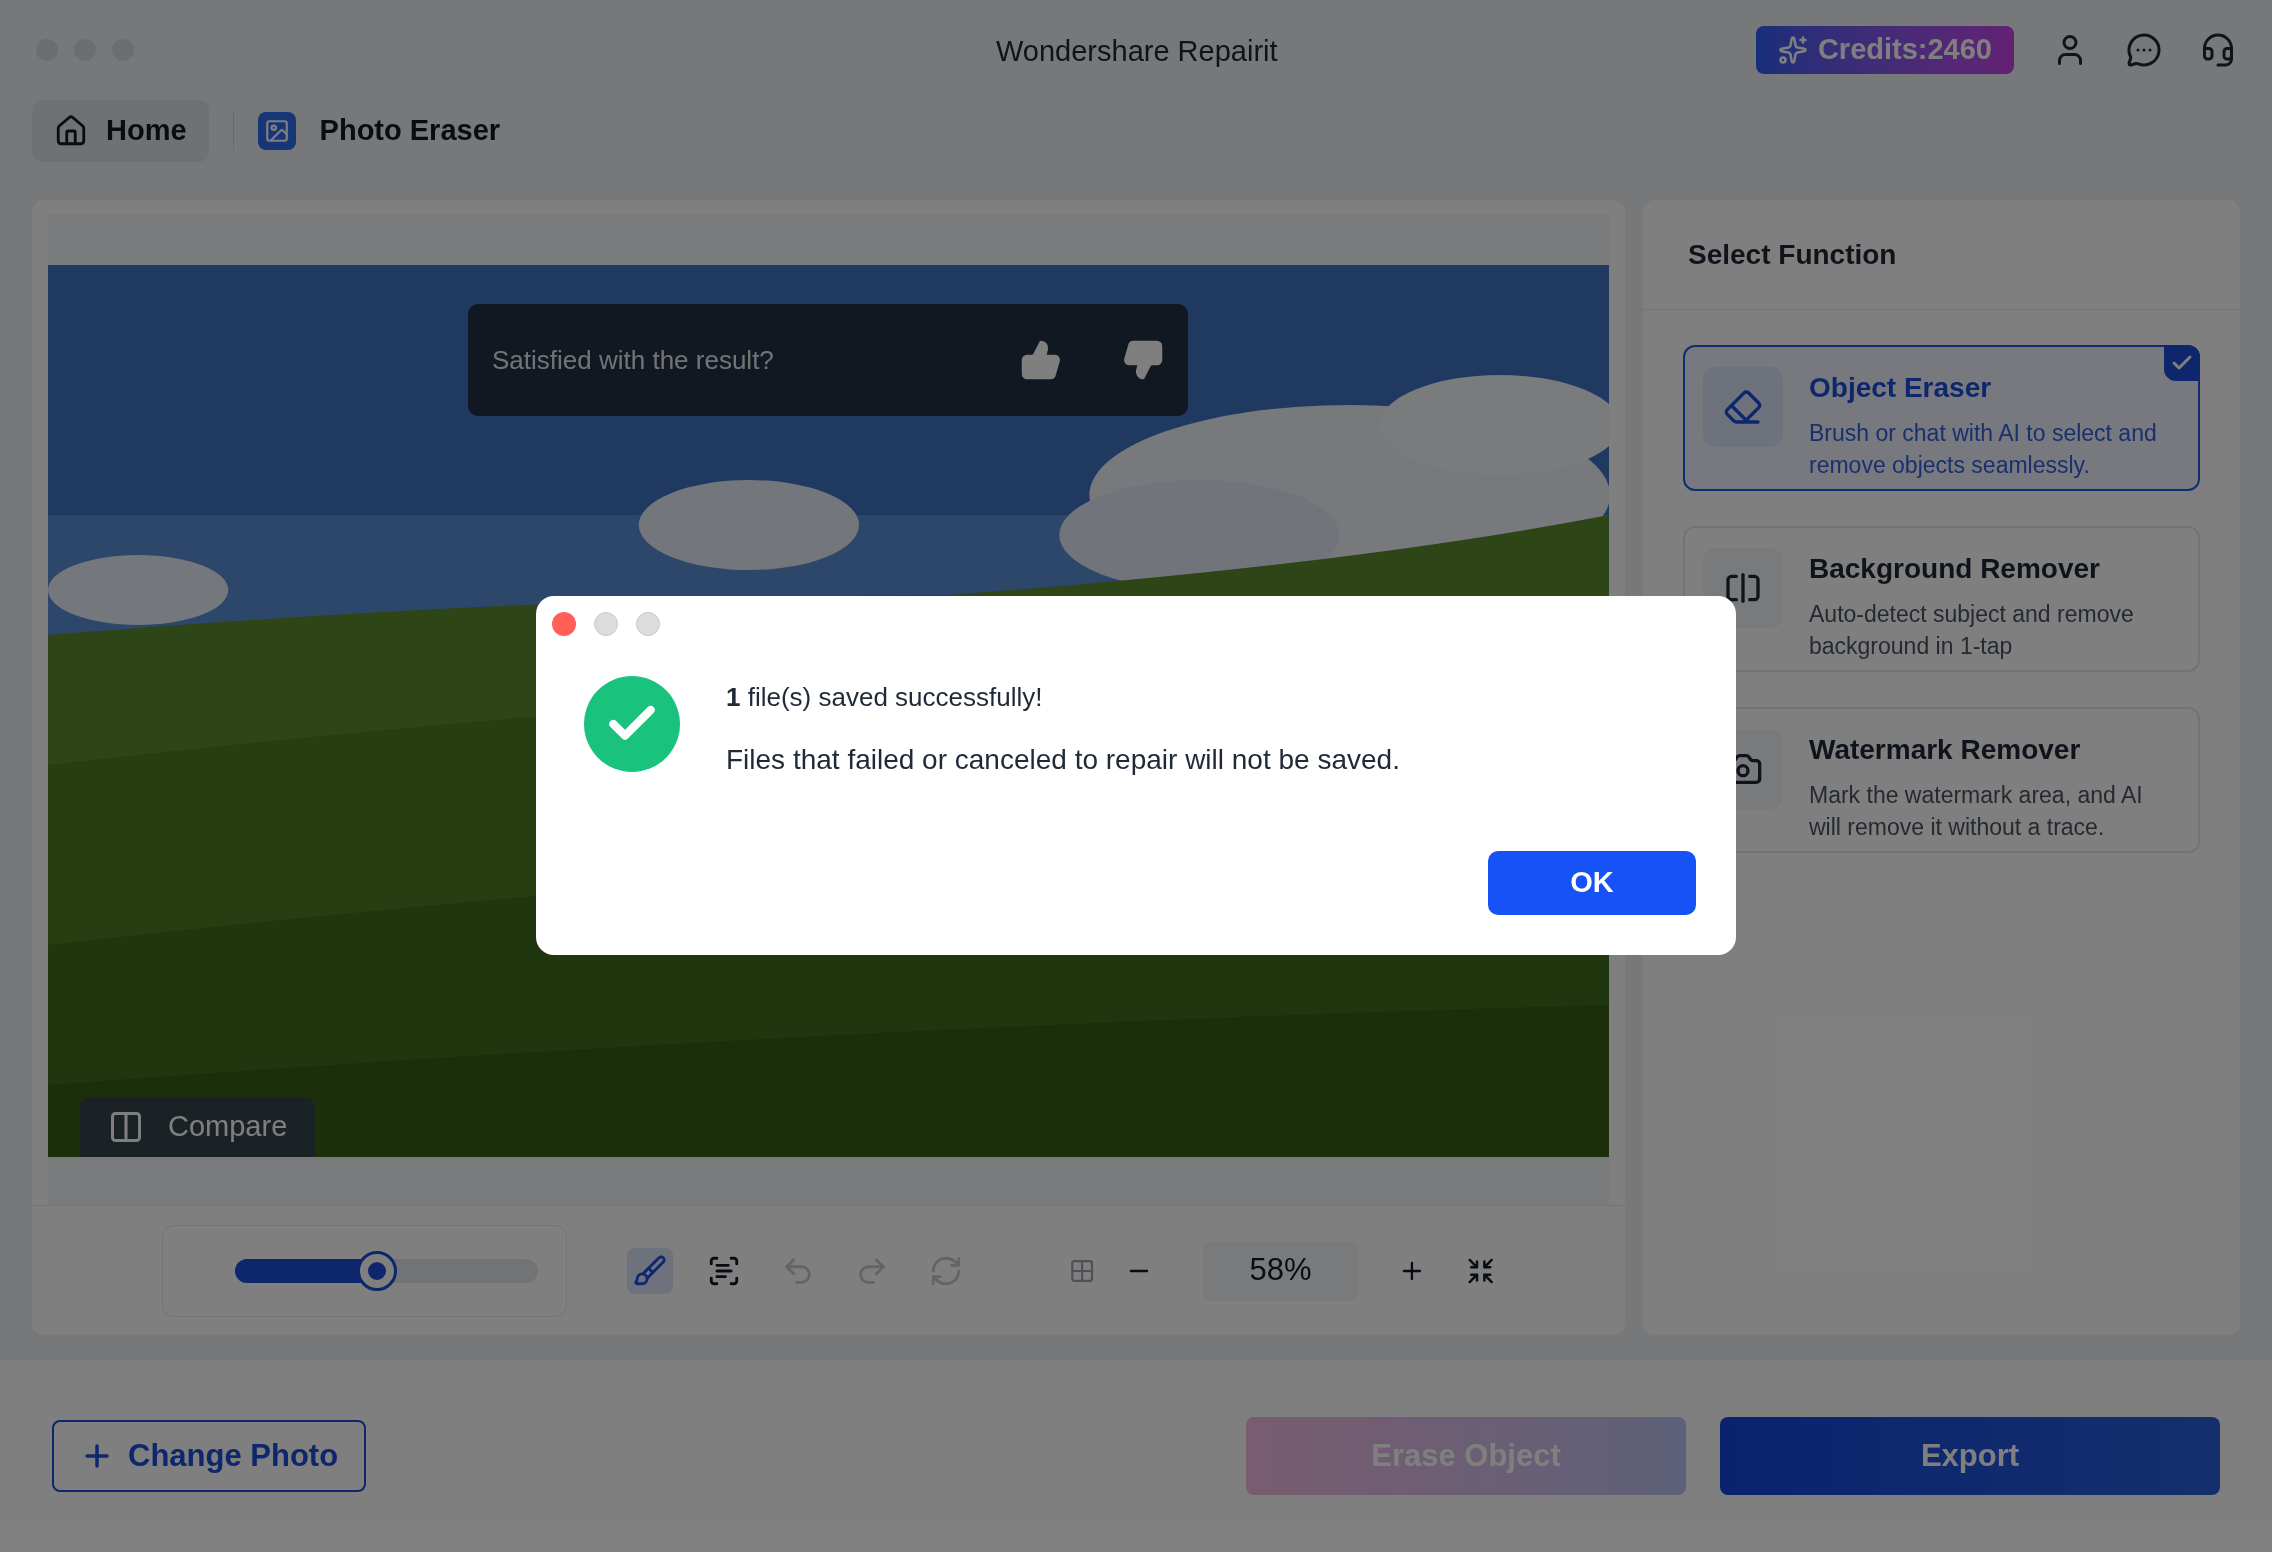  I want to click on brush-icon, so click(650, 1270).